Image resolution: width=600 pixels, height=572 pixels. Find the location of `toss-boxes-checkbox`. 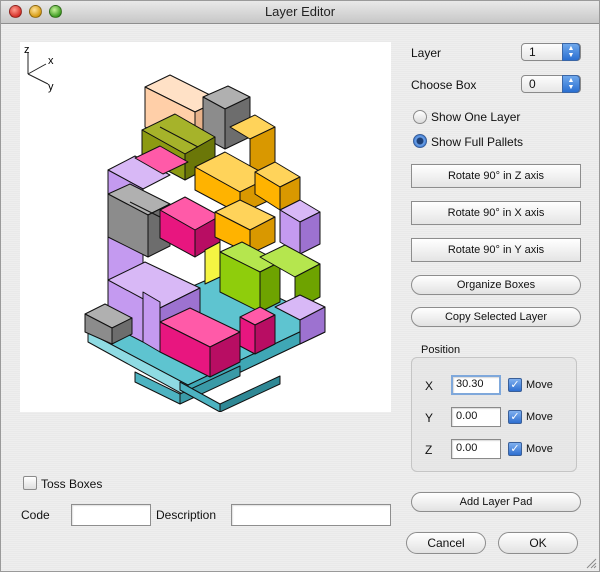

toss-boxes-checkbox is located at coordinates (30, 483).